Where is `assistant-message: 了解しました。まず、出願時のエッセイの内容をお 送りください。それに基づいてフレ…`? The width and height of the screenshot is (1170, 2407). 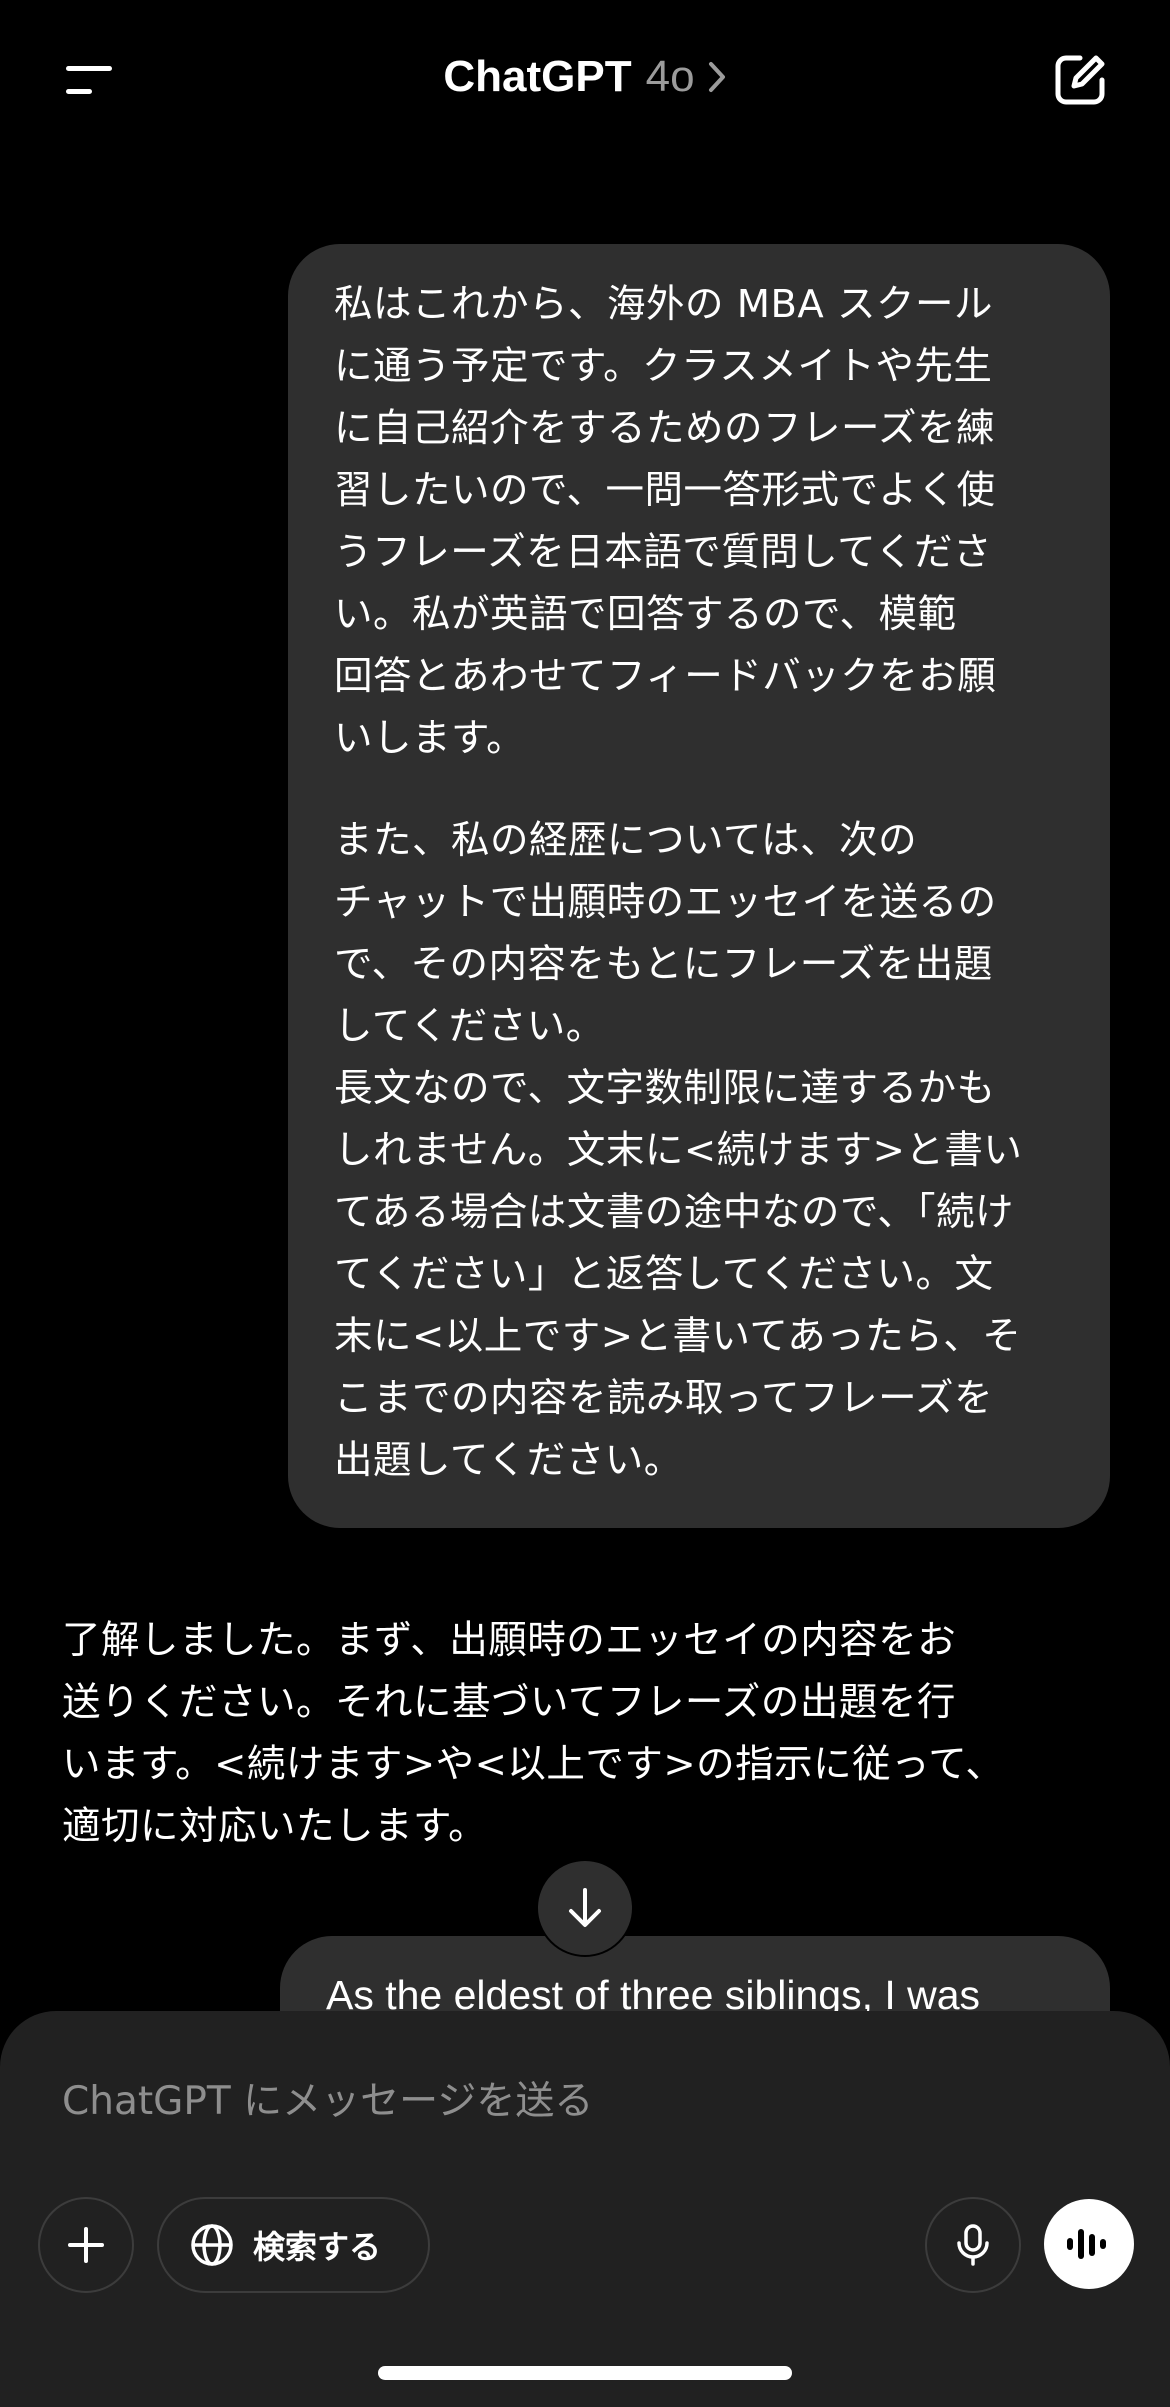 assistant-message: 了解しました。まず、出願時のエッセイの内容をお 送りください。それに基づいてフレ… is located at coordinates (533, 1733).